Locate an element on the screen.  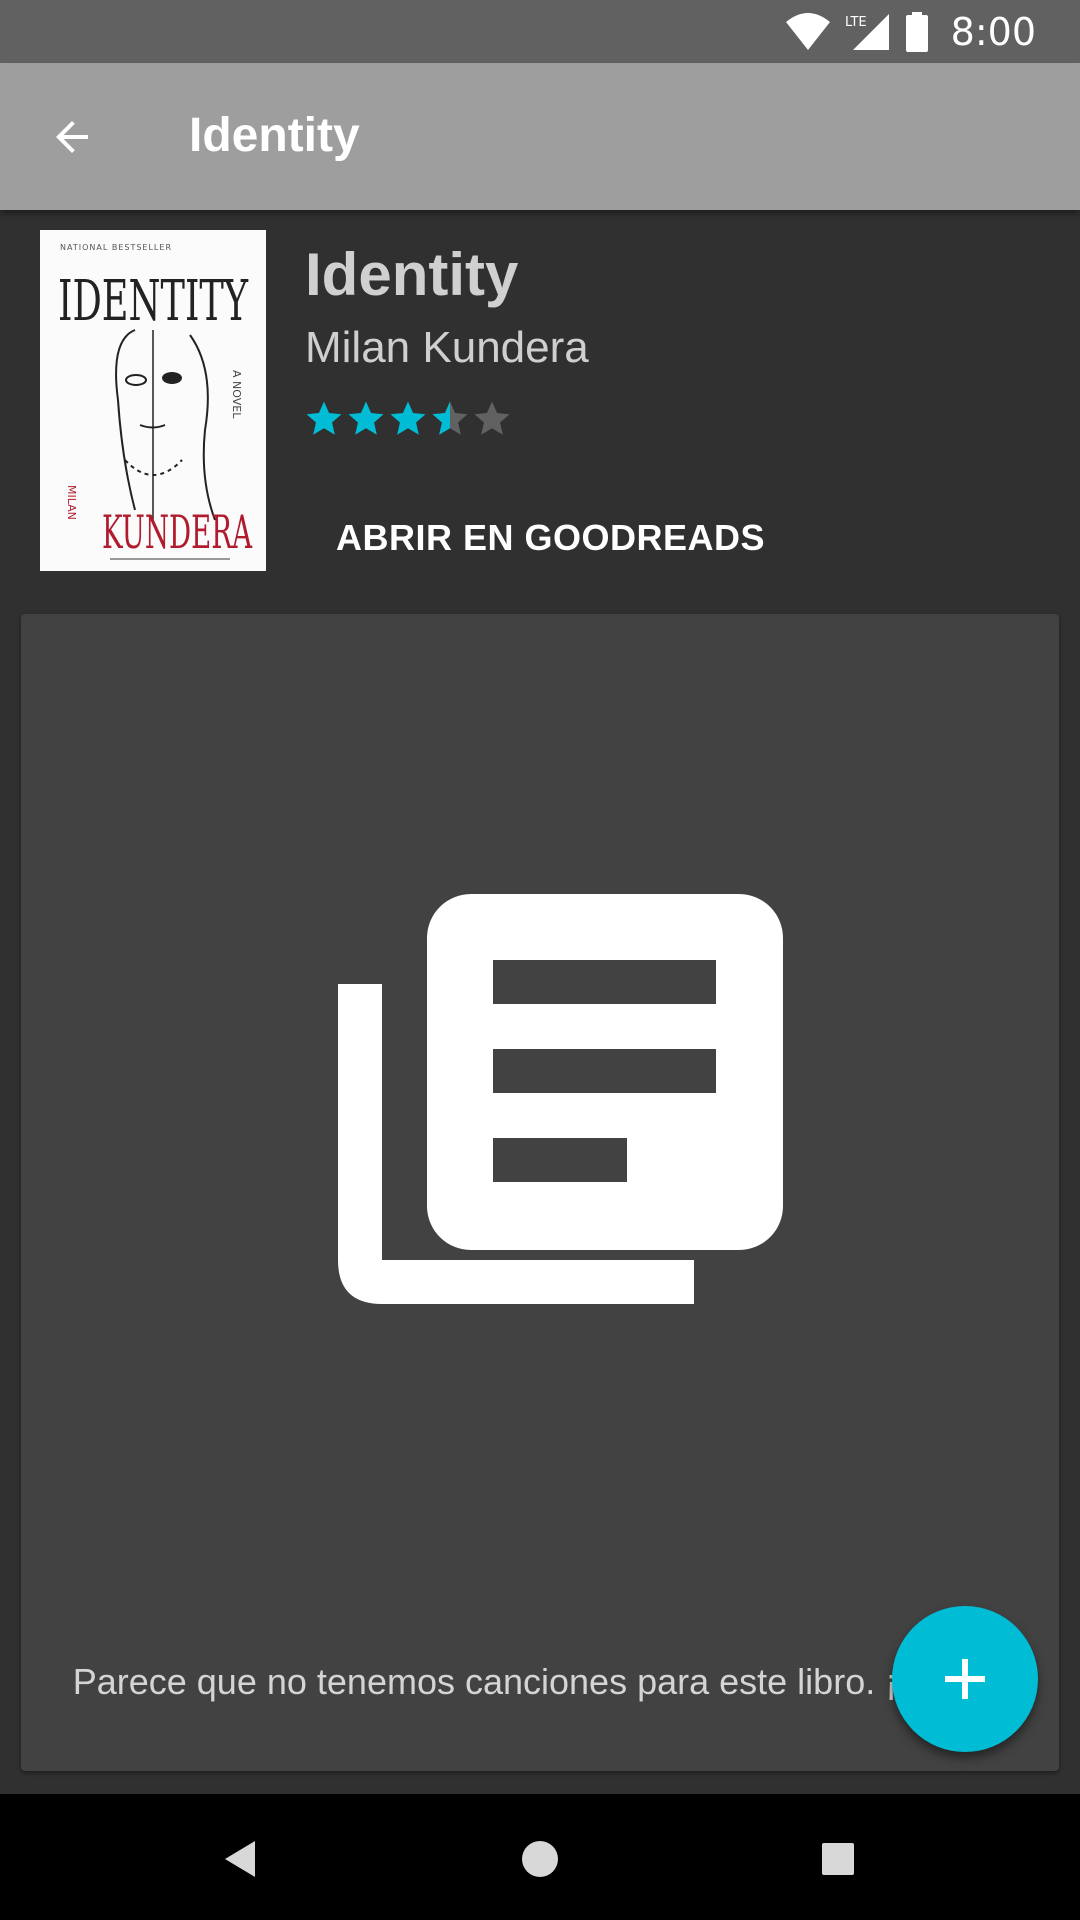
system-navigation-bar is located at coordinates (540, 1857).